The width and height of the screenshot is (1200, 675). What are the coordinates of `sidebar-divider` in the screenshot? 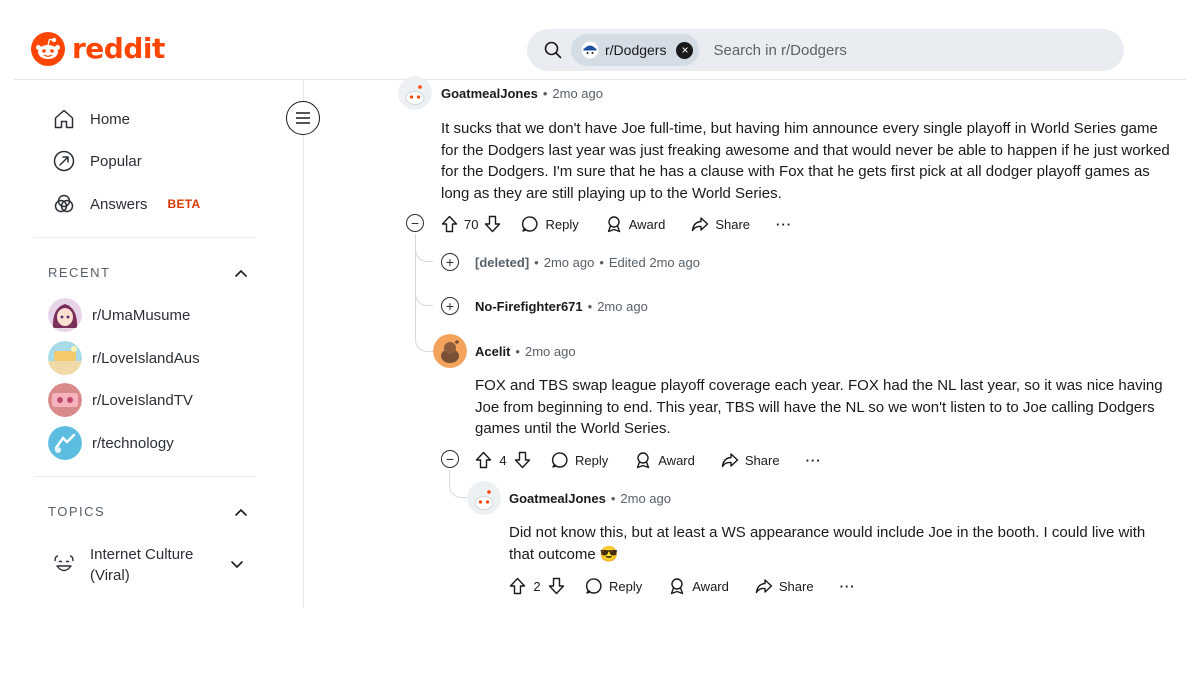 It's located at (303, 344).